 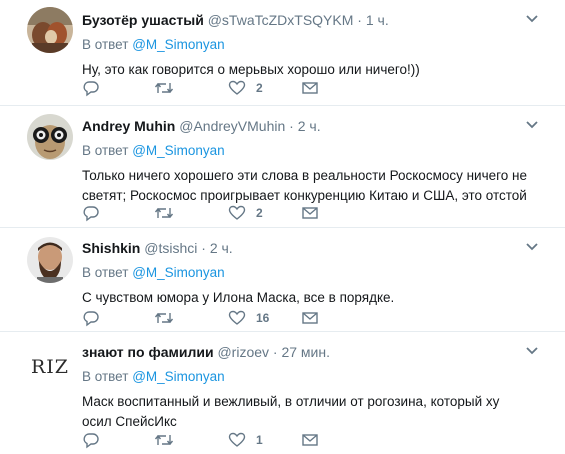 What do you see at coordinates (259, 440) in the screenshot?
I see `like-count: 1` at bounding box center [259, 440].